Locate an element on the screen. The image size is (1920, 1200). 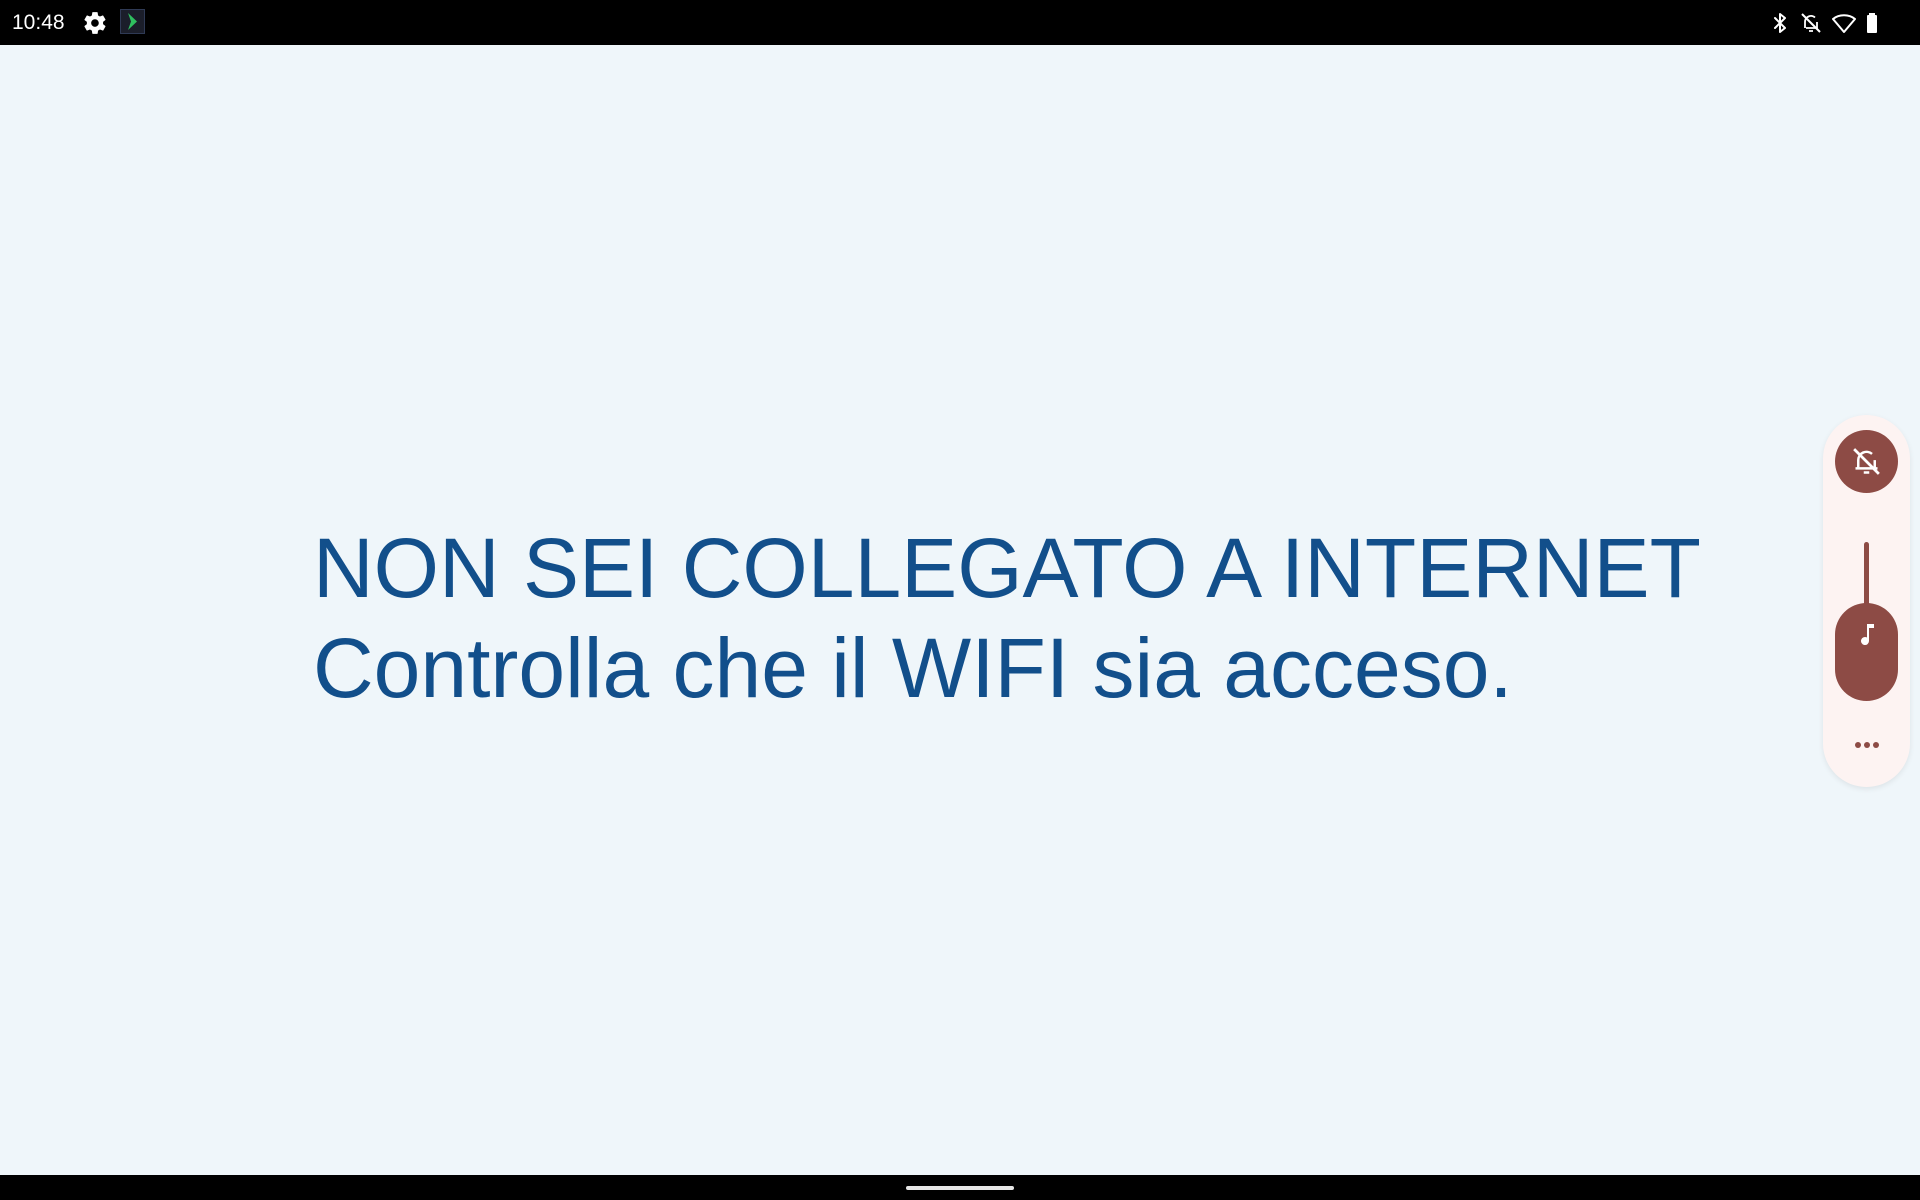
home-gesture-handle is located at coordinates (960, 1188).